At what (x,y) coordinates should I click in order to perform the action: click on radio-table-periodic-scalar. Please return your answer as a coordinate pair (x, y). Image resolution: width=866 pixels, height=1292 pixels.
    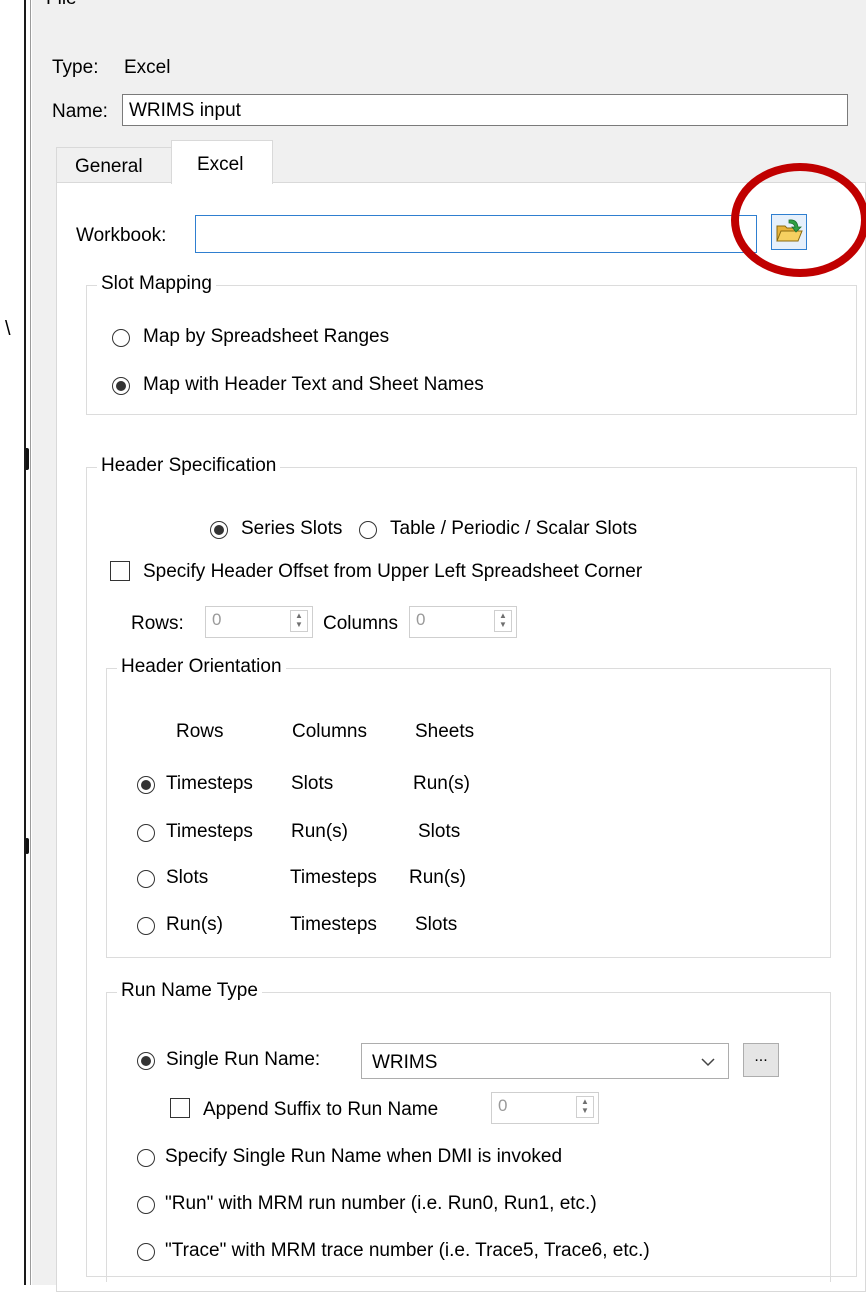
    Looking at the image, I should click on (368, 530).